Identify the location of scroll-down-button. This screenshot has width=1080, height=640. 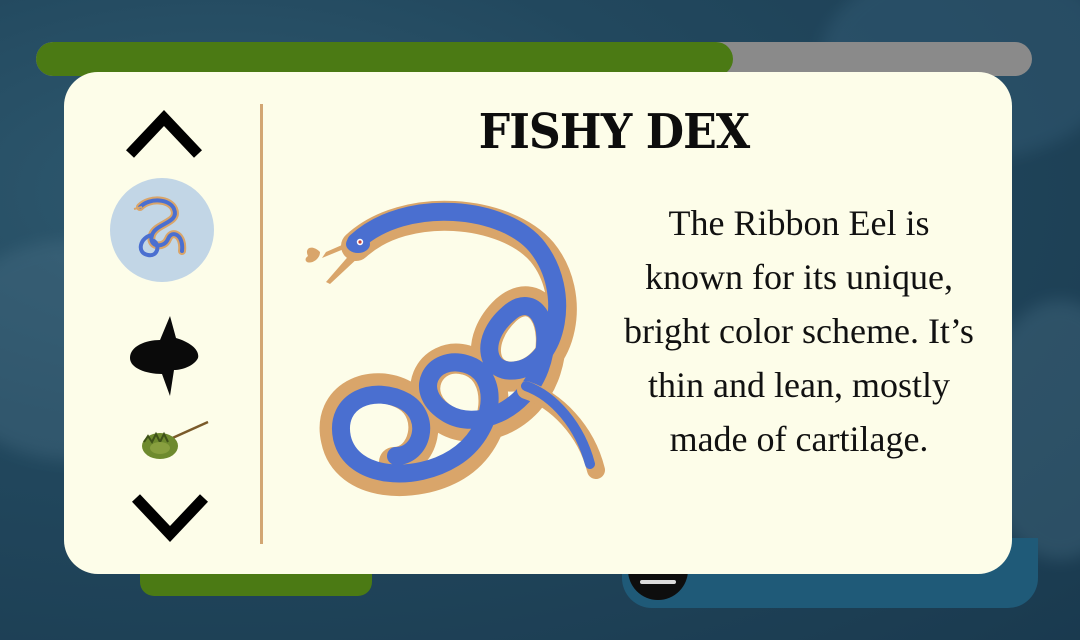
(170, 516).